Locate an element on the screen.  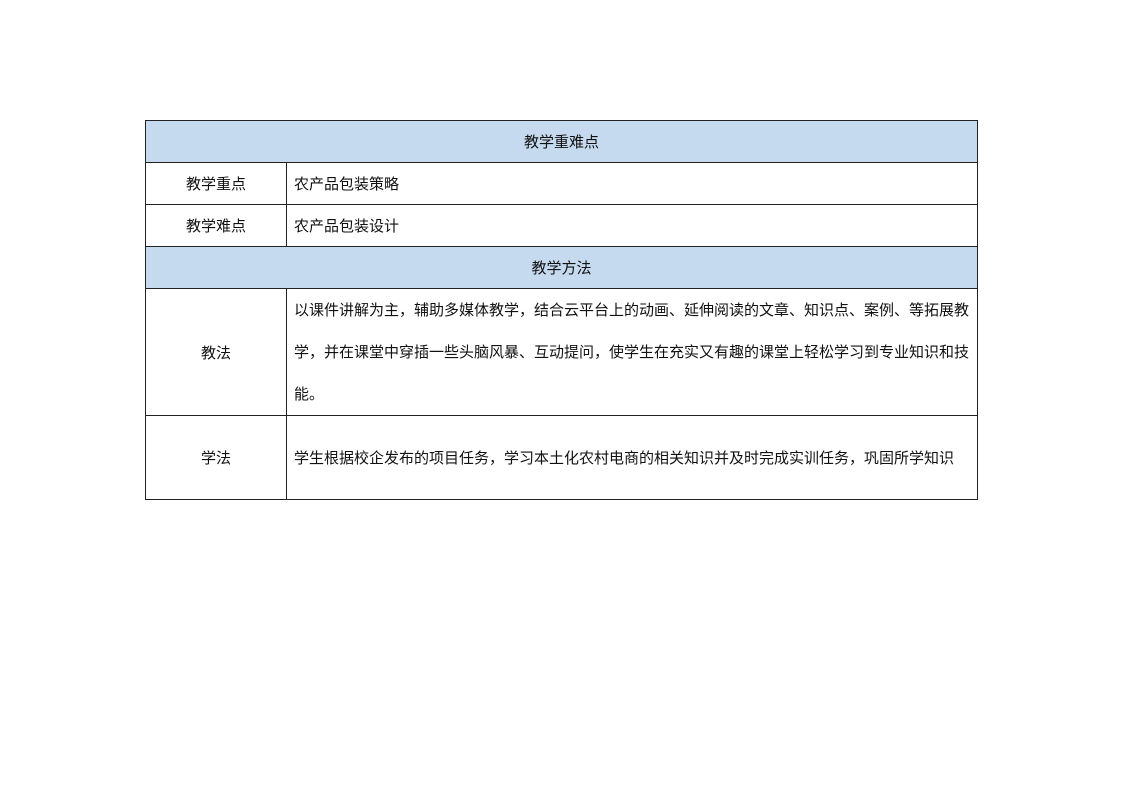
table-row-difficulty: 教学难点 农产品包装设计 is located at coordinates (562, 225).